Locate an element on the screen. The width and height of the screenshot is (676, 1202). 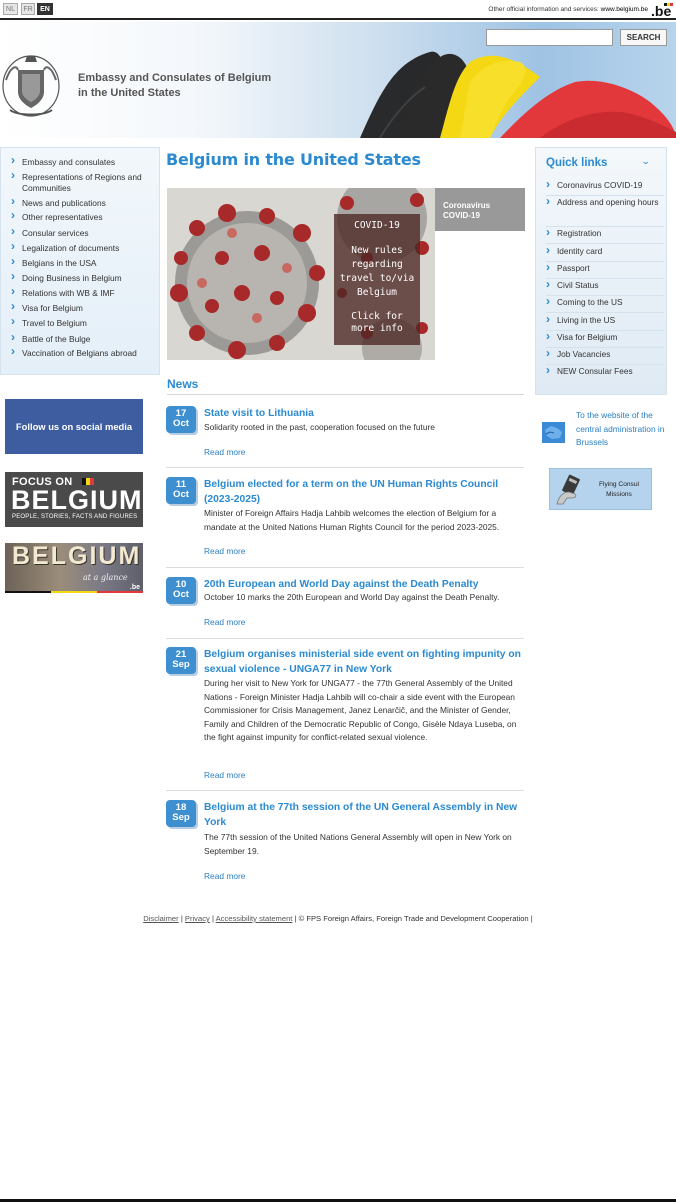
quick-link-consular-fees: NEW Consular Fees is located at coordinates (605, 373).